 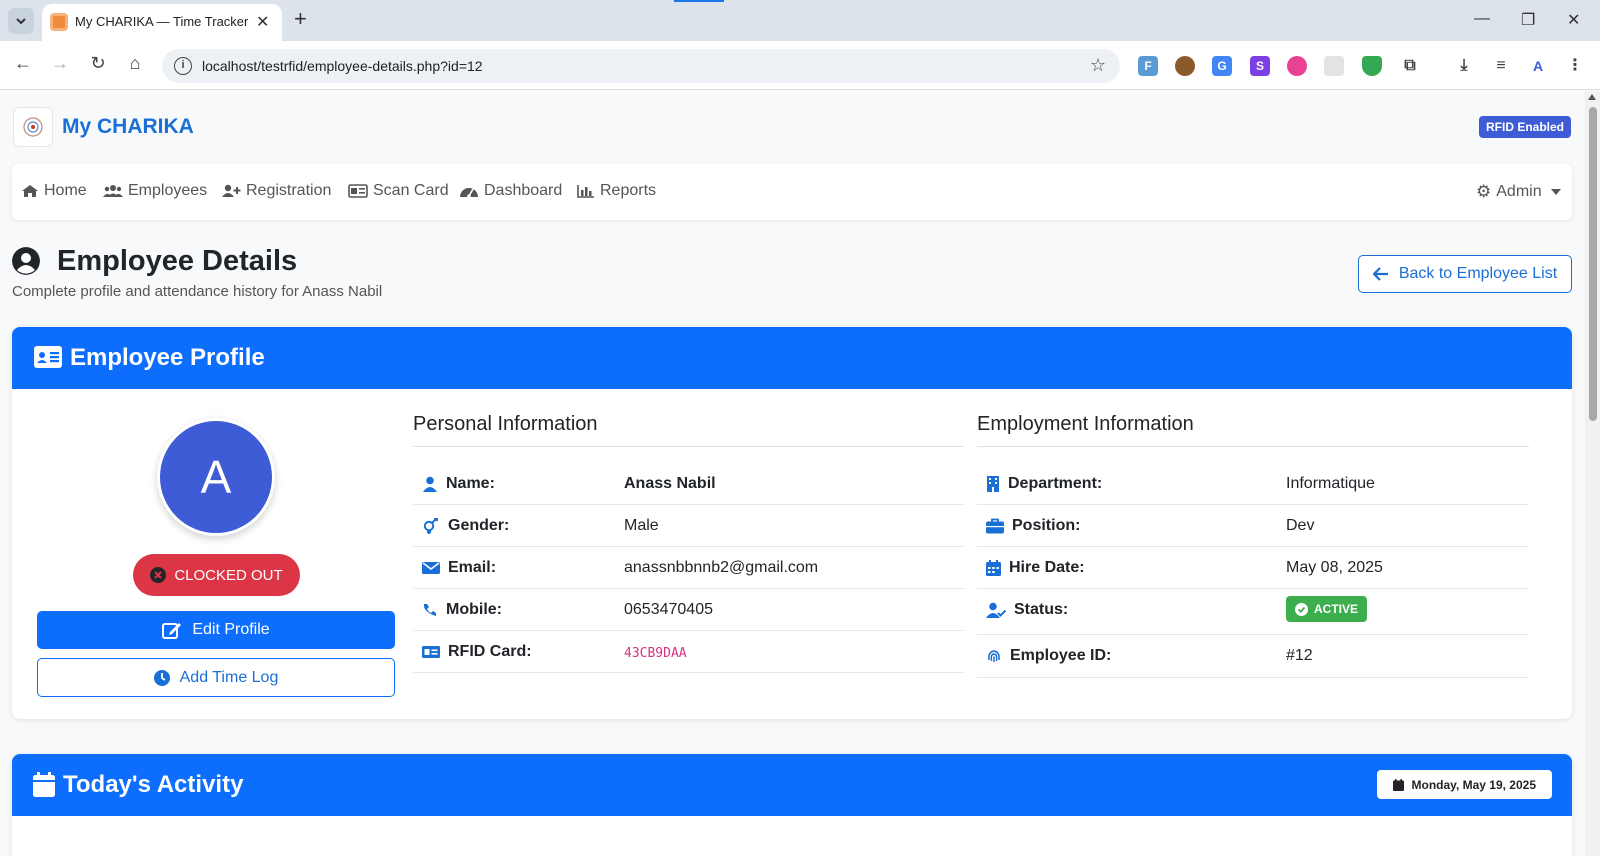 I want to click on arrow-left-icon, so click(x=1380, y=274).